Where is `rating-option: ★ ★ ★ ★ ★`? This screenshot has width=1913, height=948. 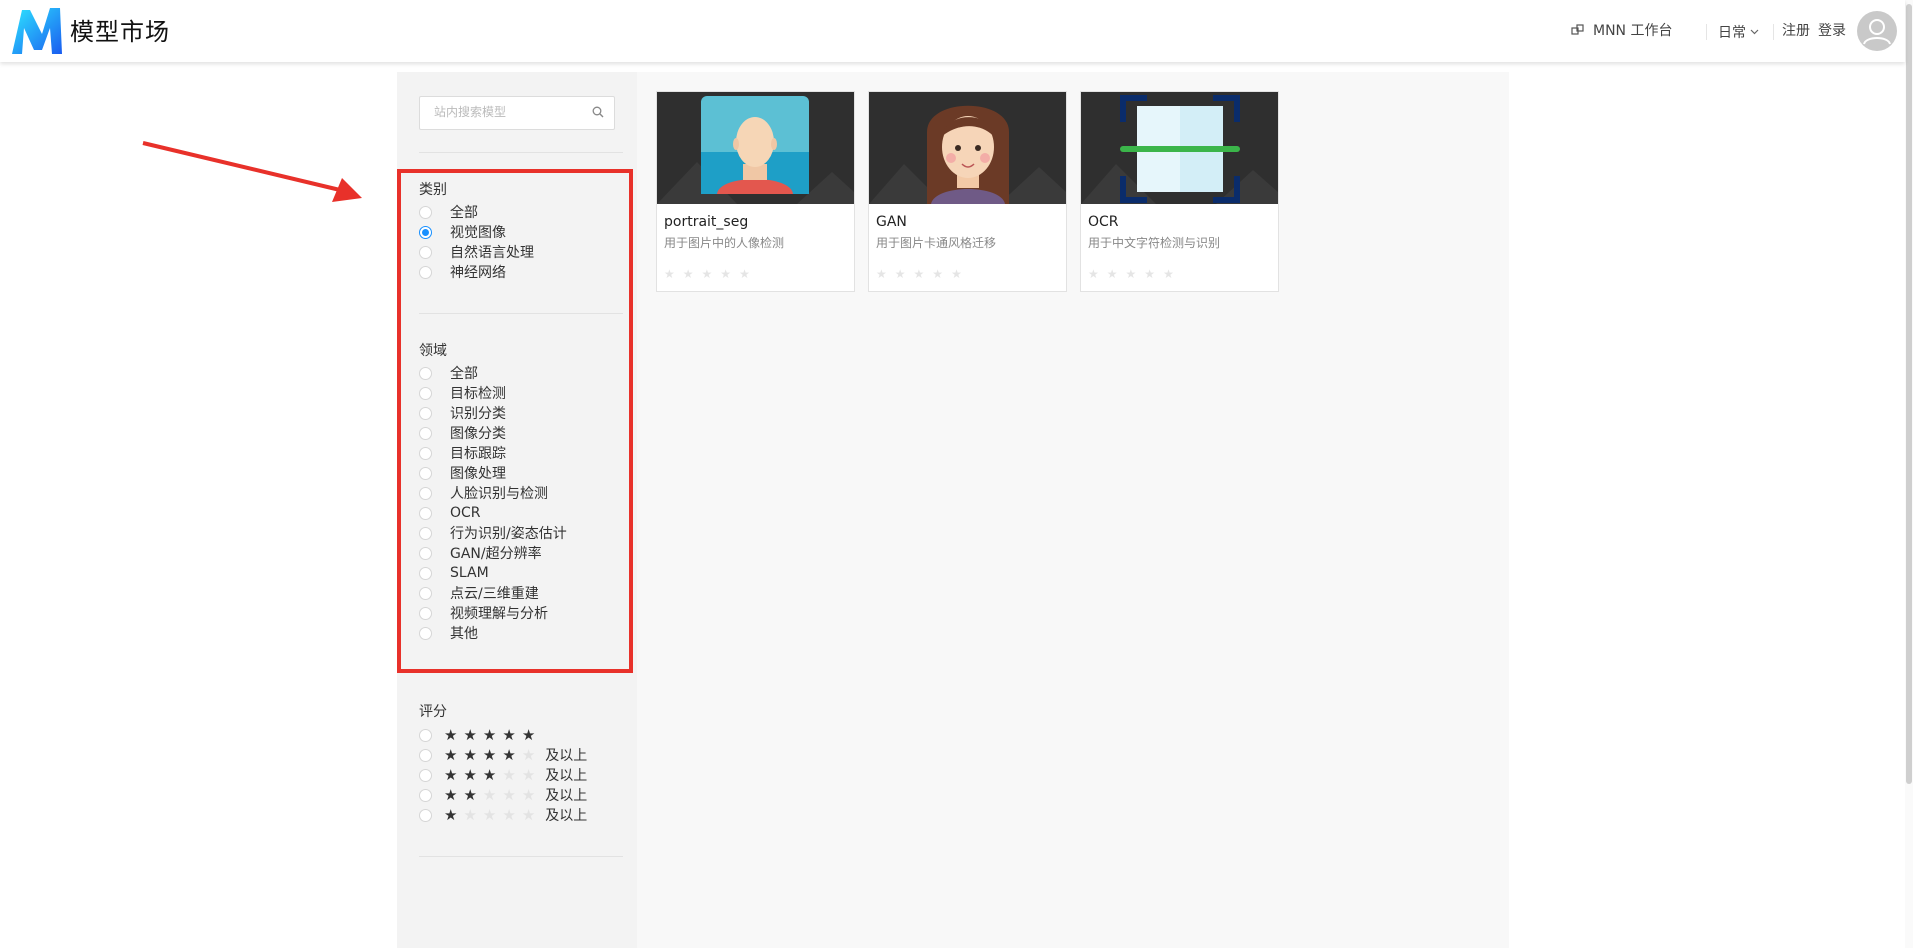
rating-option: ★ ★ ★ ★ ★ is located at coordinates (482, 735).